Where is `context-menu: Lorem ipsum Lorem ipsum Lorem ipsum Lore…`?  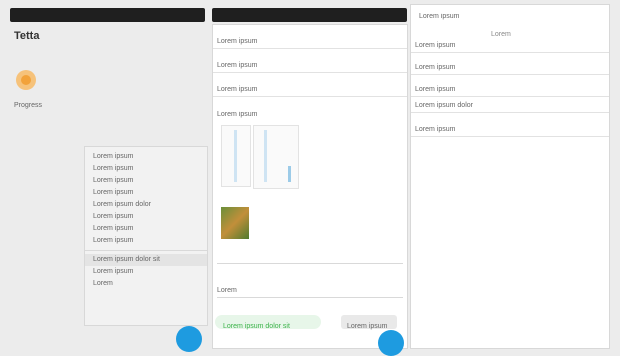 context-menu: Lorem ipsum Lorem ipsum Lorem ipsum Lore… is located at coordinates (146, 236).